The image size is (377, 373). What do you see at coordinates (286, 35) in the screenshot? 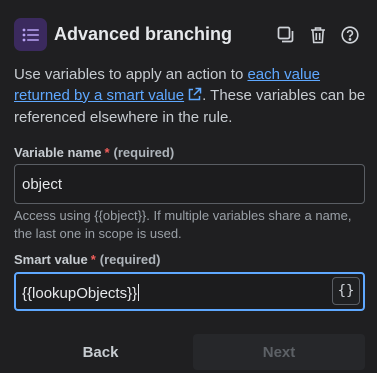
I see `duplicate-icon` at bounding box center [286, 35].